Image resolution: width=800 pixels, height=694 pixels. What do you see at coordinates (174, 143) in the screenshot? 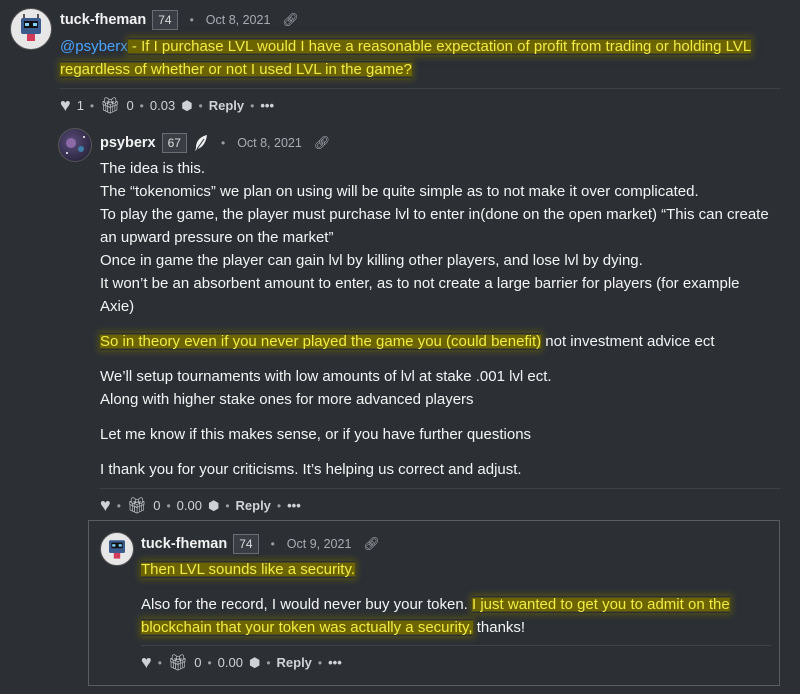
I see `reputation-badge: 67` at bounding box center [174, 143].